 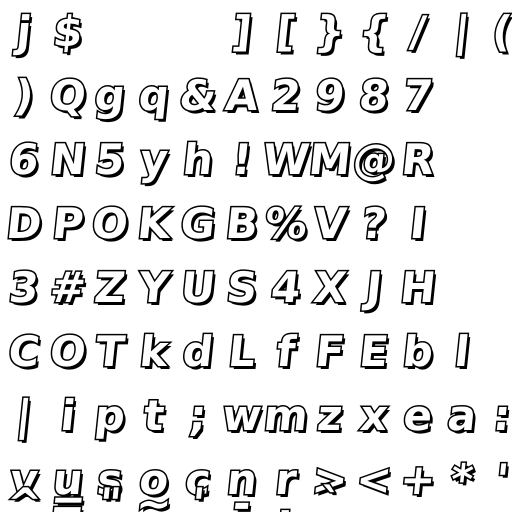 What do you see at coordinates (256, 160) in the screenshot?
I see `glyph-row: 6 N 5 y h! W M @ R` at bounding box center [256, 160].